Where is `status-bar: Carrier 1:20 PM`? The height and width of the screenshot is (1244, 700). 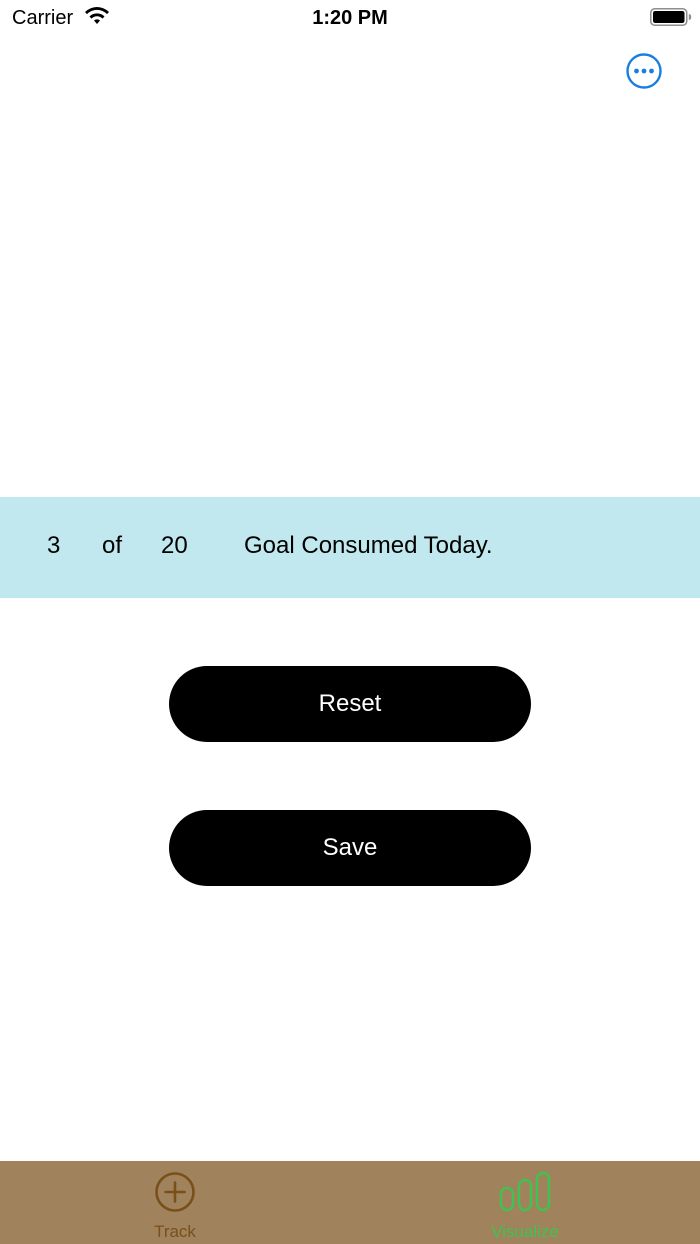
status-bar: Carrier 1:20 PM is located at coordinates (350, 18).